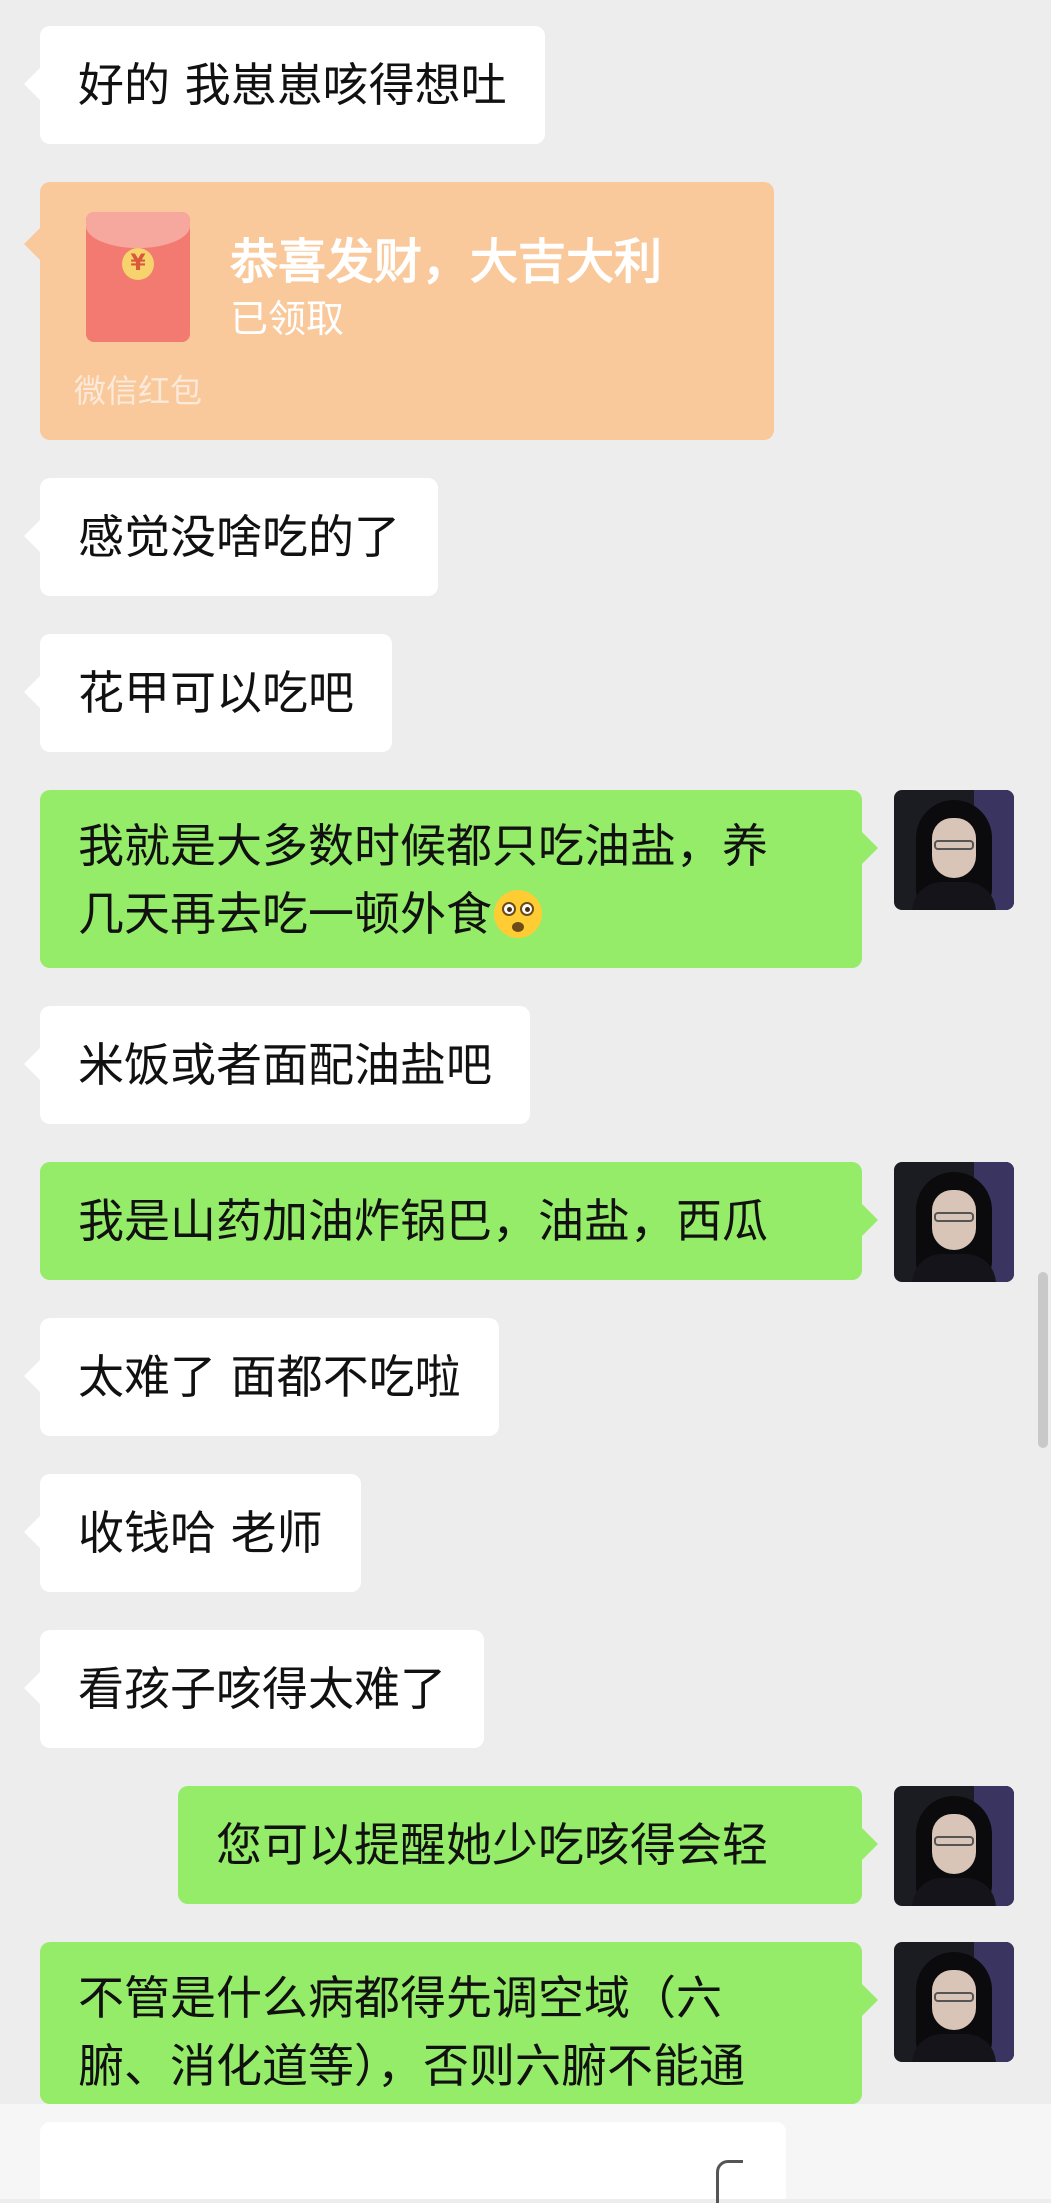 The width and height of the screenshot is (1051, 2203). What do you see at coordinates (413, 2160) in the screenshot?
I see `partial-message-bubble` at bounding box center [413, 2160].